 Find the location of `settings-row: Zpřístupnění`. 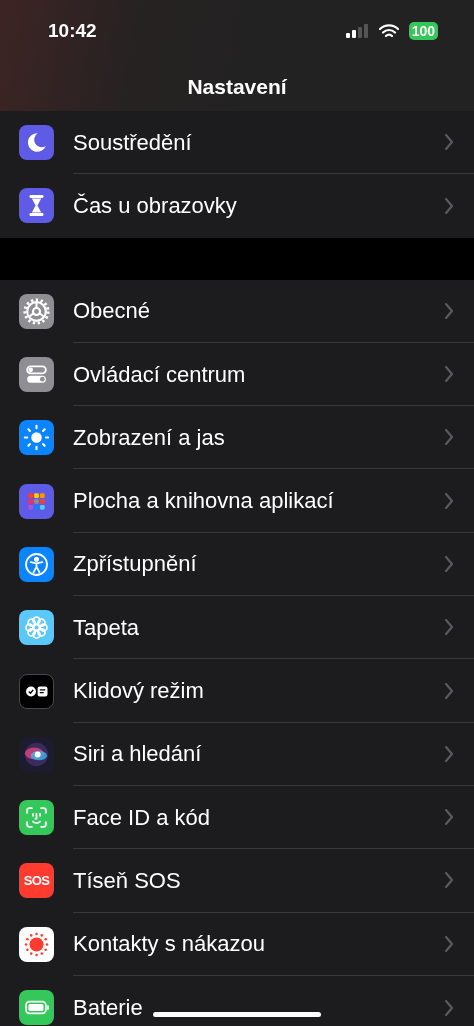

settings-row: Zpřístupnění is located at coordinates (237, 564).